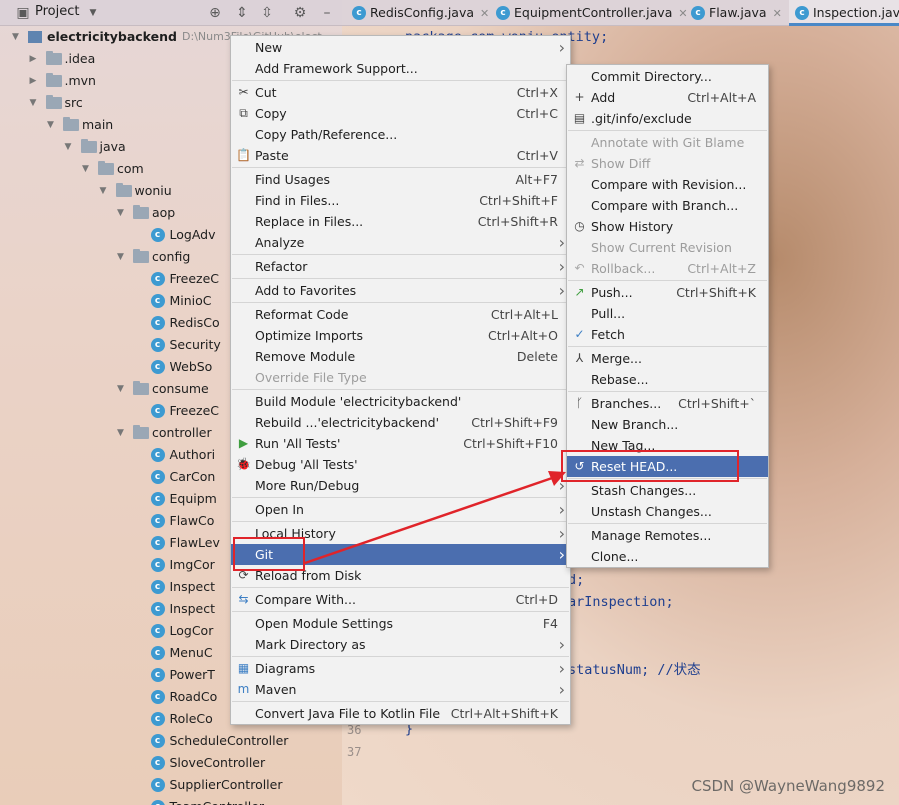 Image resolution: width=899 pixels, height=805 pixels. I want to click on watermark: CSDN @WayneWang9892, so click(788, 786).